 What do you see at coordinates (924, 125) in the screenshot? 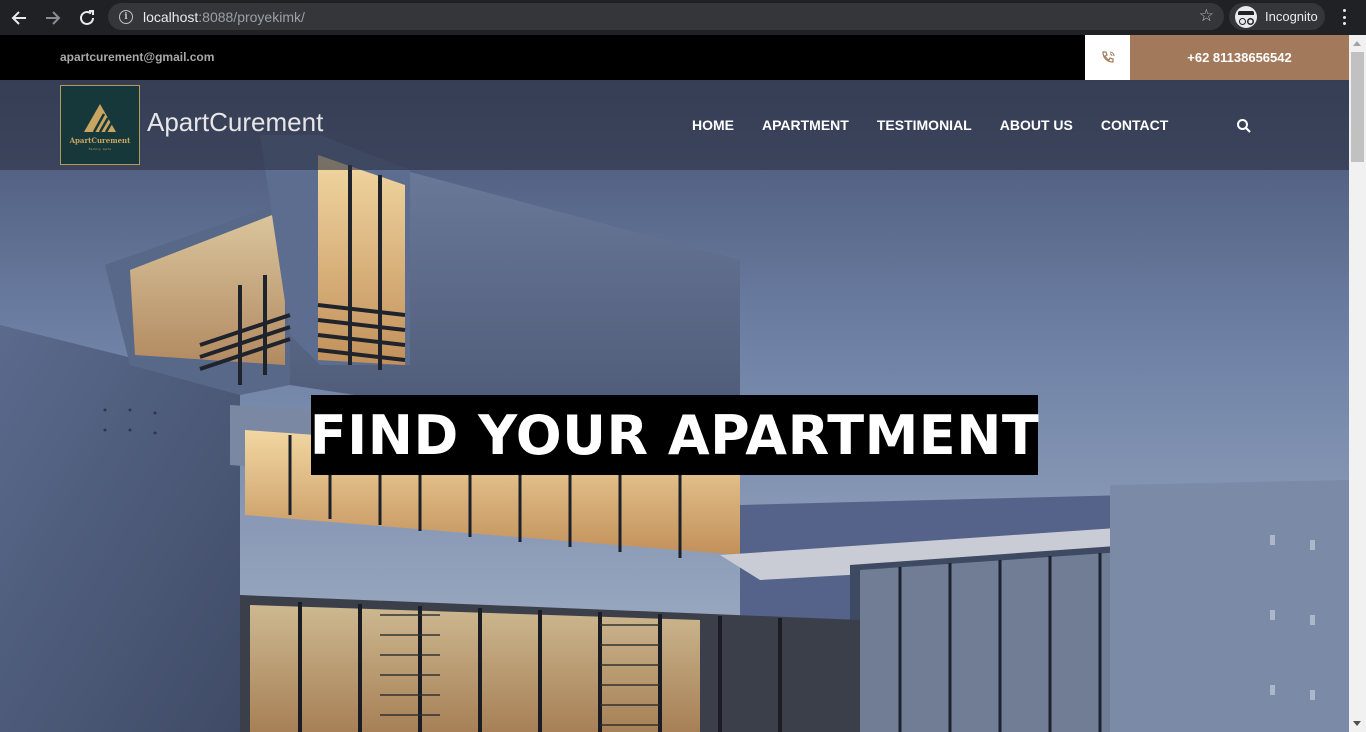
I see `nav-testimonial: TESTIMONIAL` at bounding box center [924, 125].